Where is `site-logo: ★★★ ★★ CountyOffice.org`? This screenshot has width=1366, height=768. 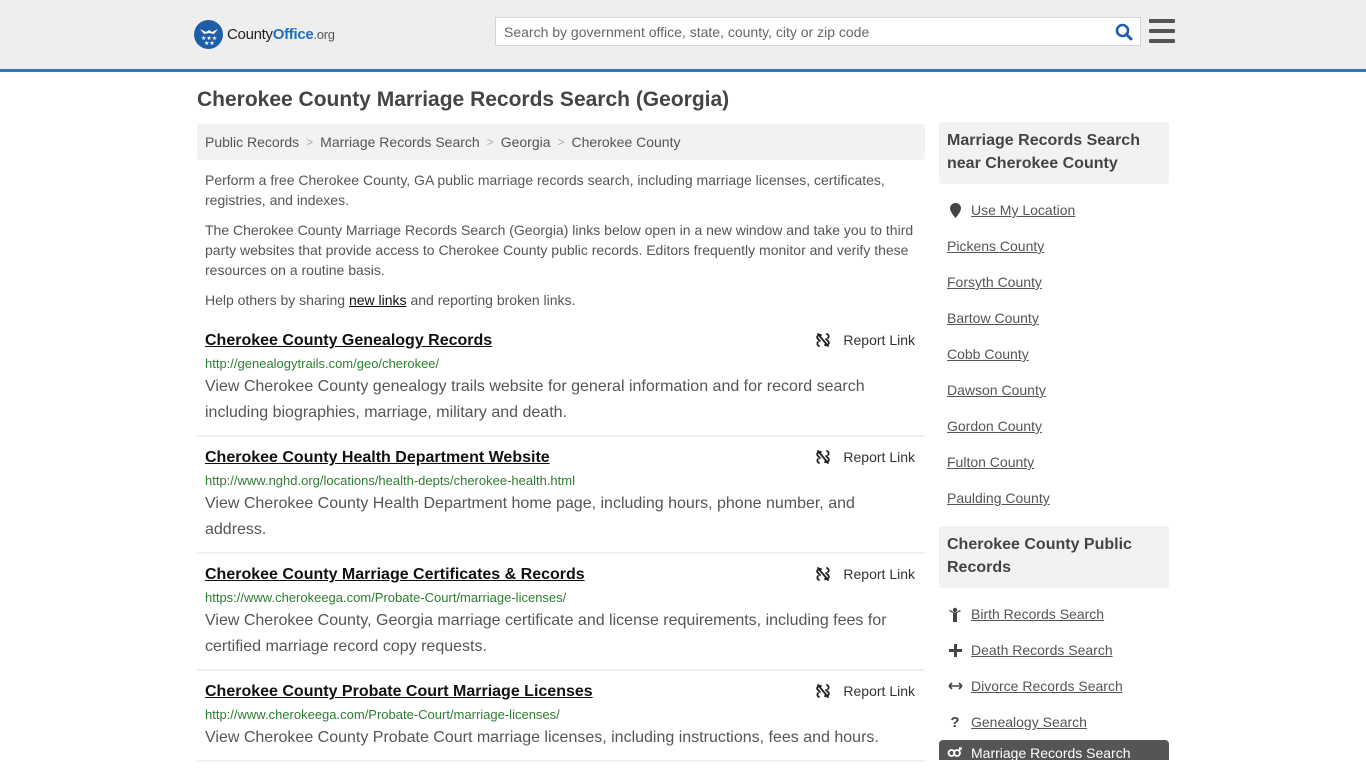 site-logo: ★★★ ★★ CountyOffice.org is located at coordinates (264, 34).